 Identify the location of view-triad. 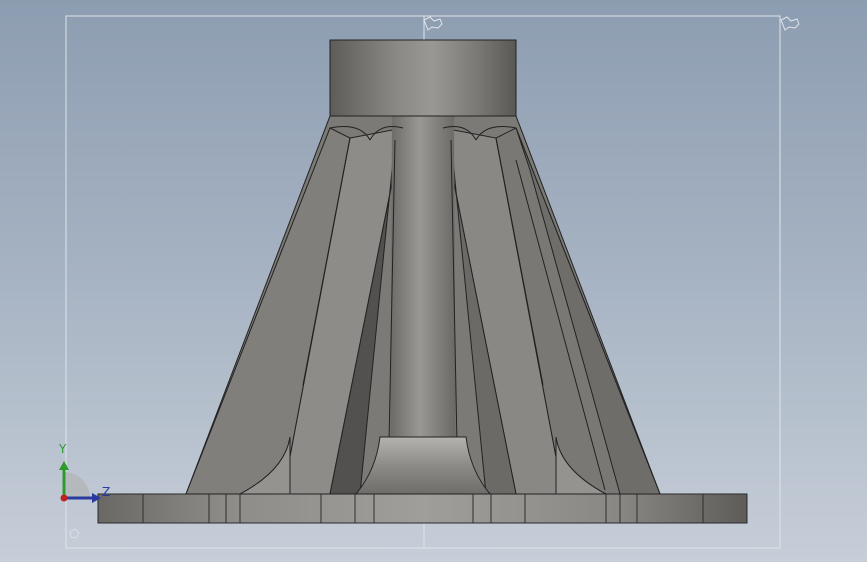
(80, 482).